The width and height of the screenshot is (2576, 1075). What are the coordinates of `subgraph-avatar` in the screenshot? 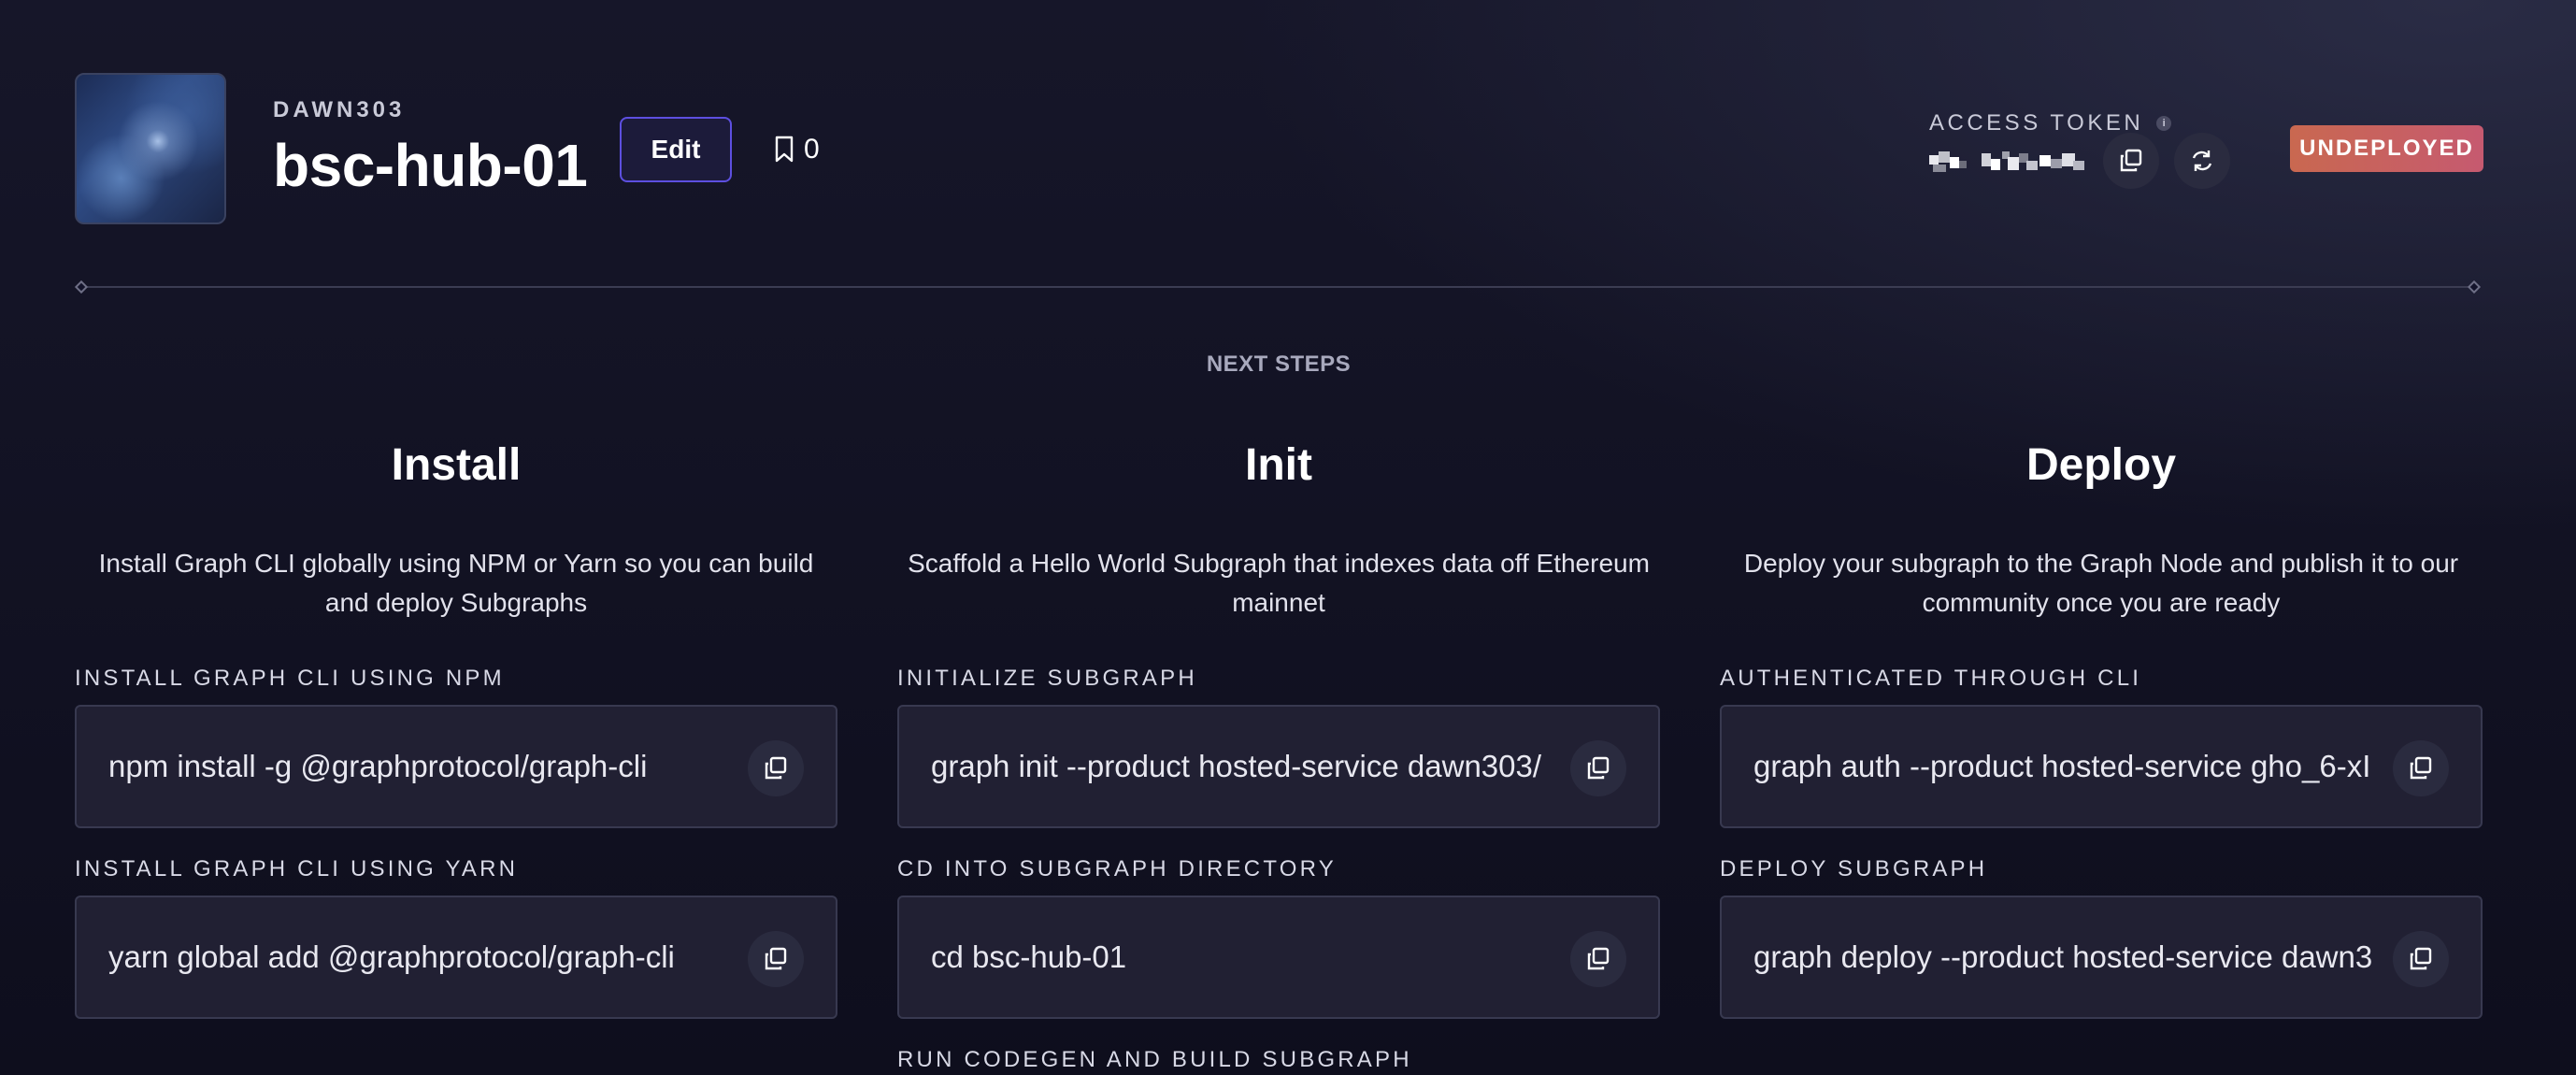 It's located at (150, 148).